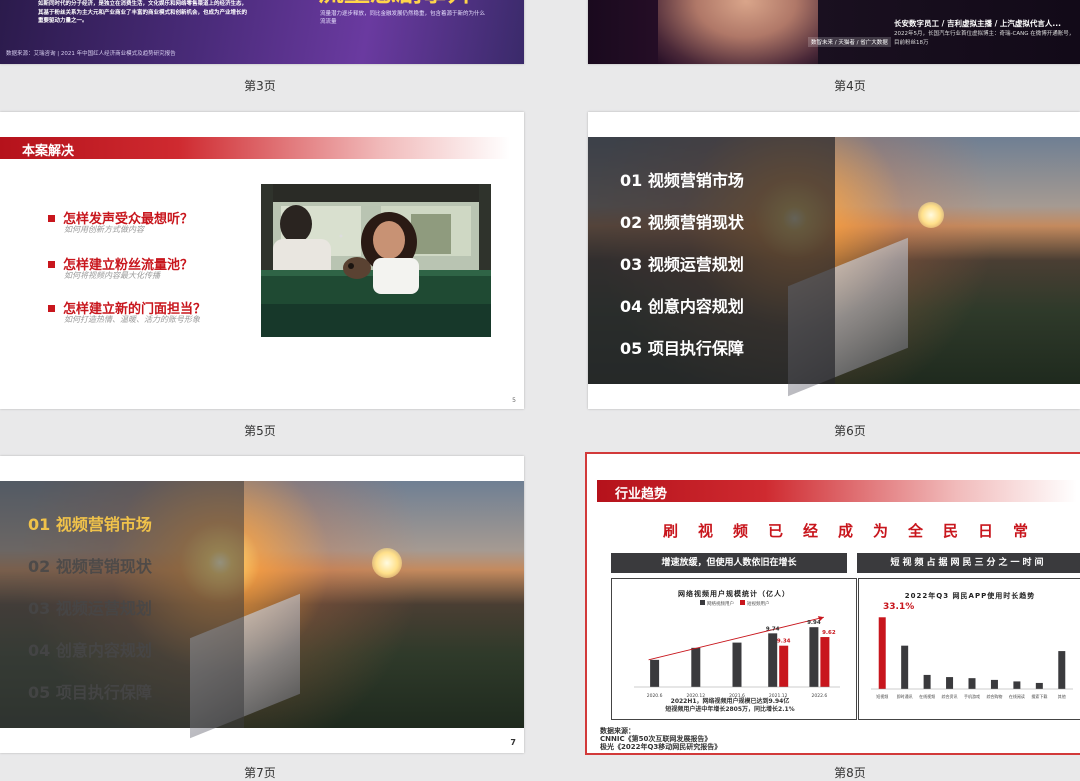 The image size is (1080, 781). I want to click on question-3-sub: 如何打造热情、温暖、活力的账号形象, so click(132, 319).